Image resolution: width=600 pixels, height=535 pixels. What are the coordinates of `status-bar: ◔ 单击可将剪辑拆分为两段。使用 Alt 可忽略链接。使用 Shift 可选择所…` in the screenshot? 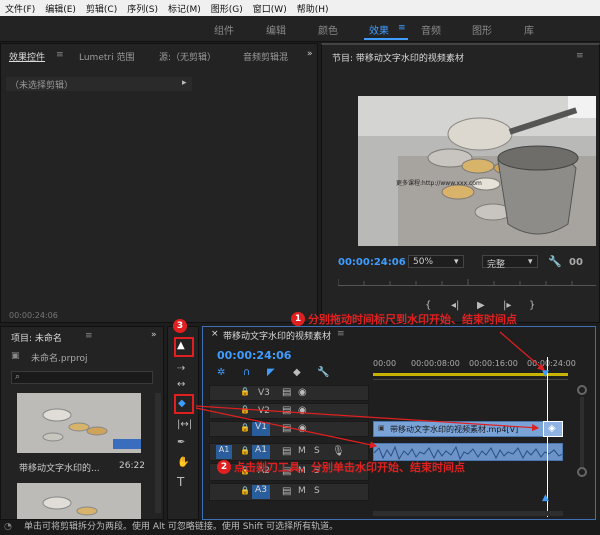 It's located at (300, 527).